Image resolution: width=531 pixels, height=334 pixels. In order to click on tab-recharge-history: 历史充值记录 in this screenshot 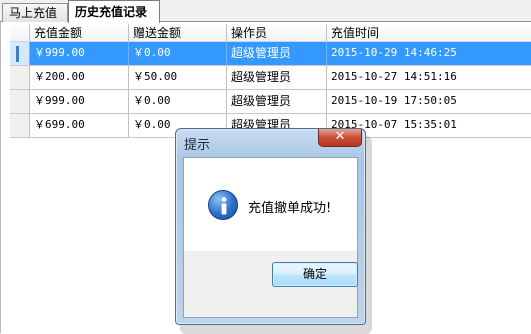, I will do `click(114, 11)`.